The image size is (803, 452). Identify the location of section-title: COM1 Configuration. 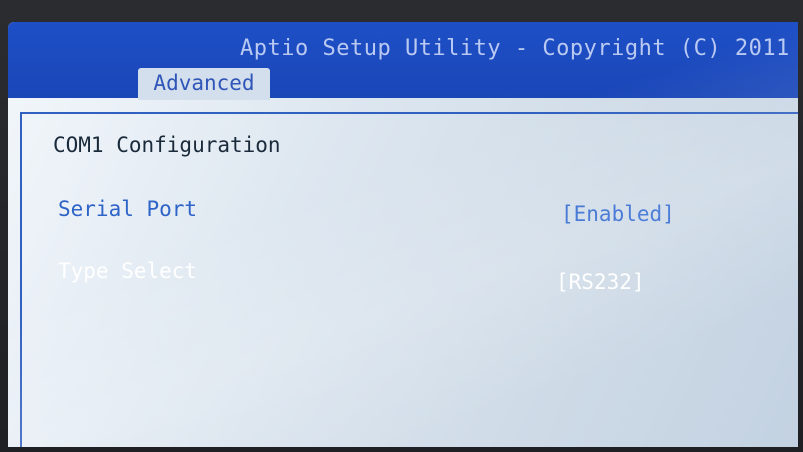
(167, 145).